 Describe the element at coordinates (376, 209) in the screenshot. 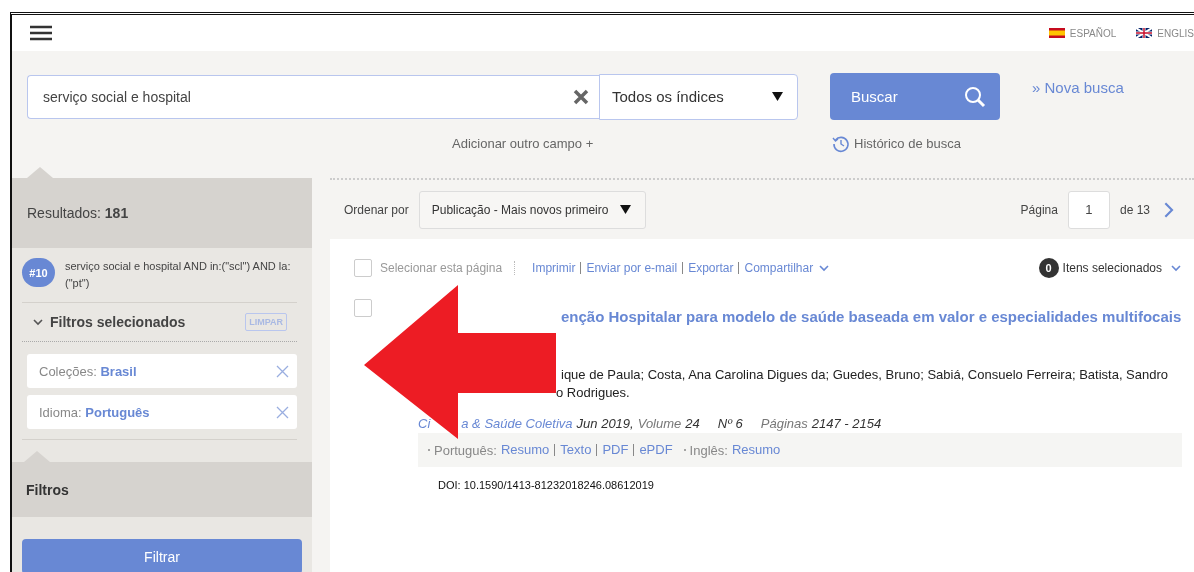

I see `sort-label: Ordenar por` at that location.